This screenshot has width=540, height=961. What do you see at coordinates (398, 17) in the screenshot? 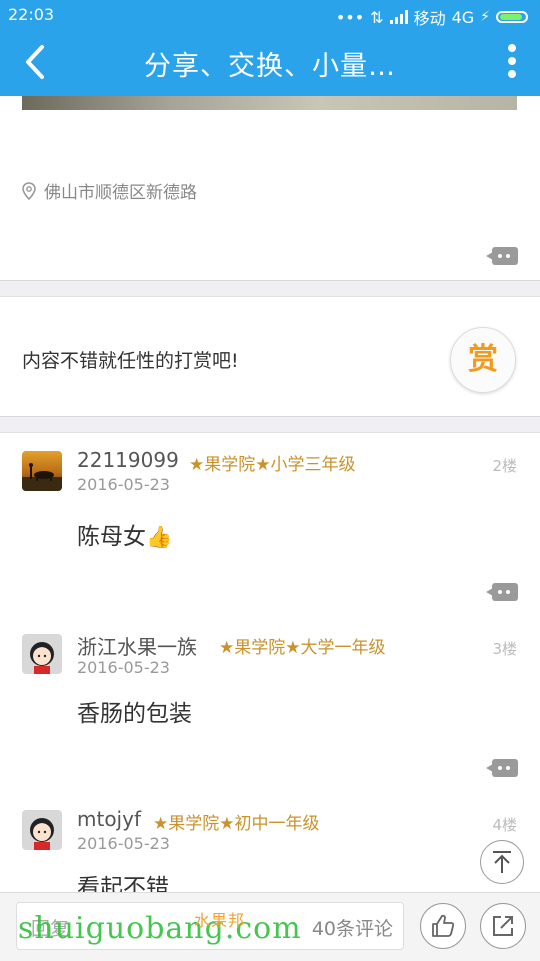
I see `signal-icon` at bounding box center [398, 17].